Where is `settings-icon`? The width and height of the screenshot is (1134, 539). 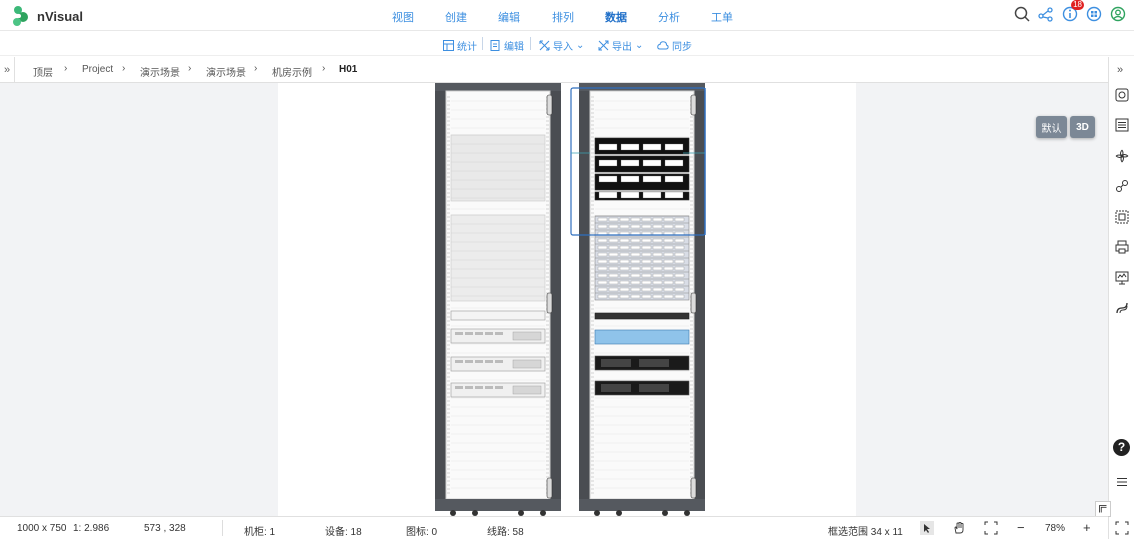 settings-icon is located at coordinates (1094, 14).